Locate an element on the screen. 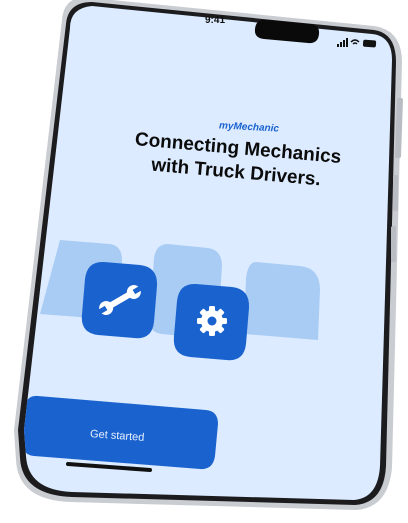  gear-tile is located at coordinates (211, 322).